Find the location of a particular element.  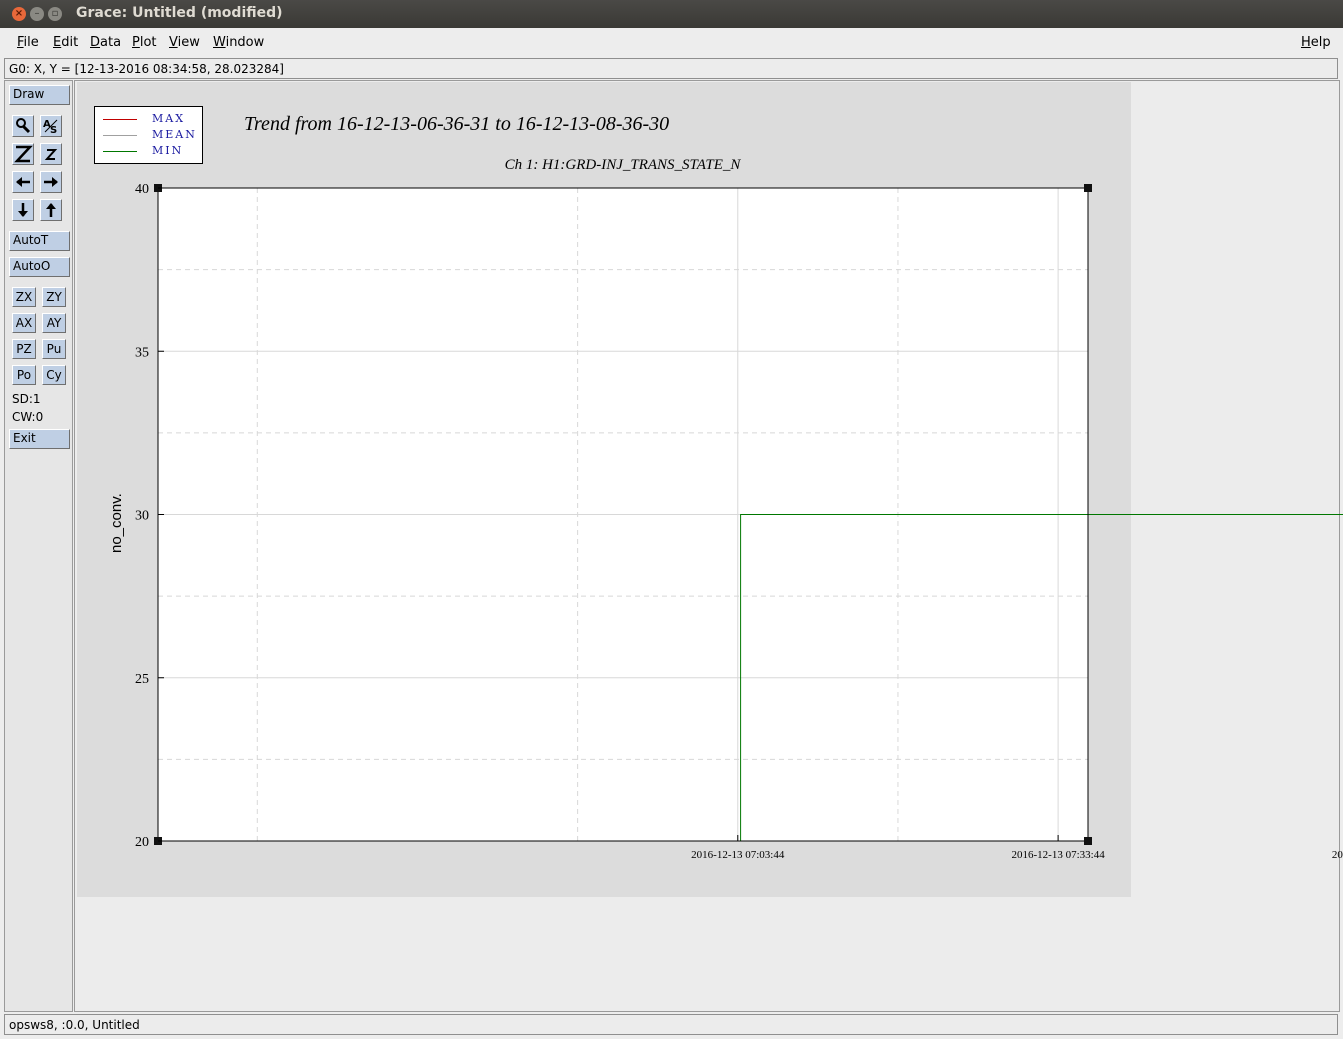

legend-label-min: MIN is located at coordinates (168, 150).